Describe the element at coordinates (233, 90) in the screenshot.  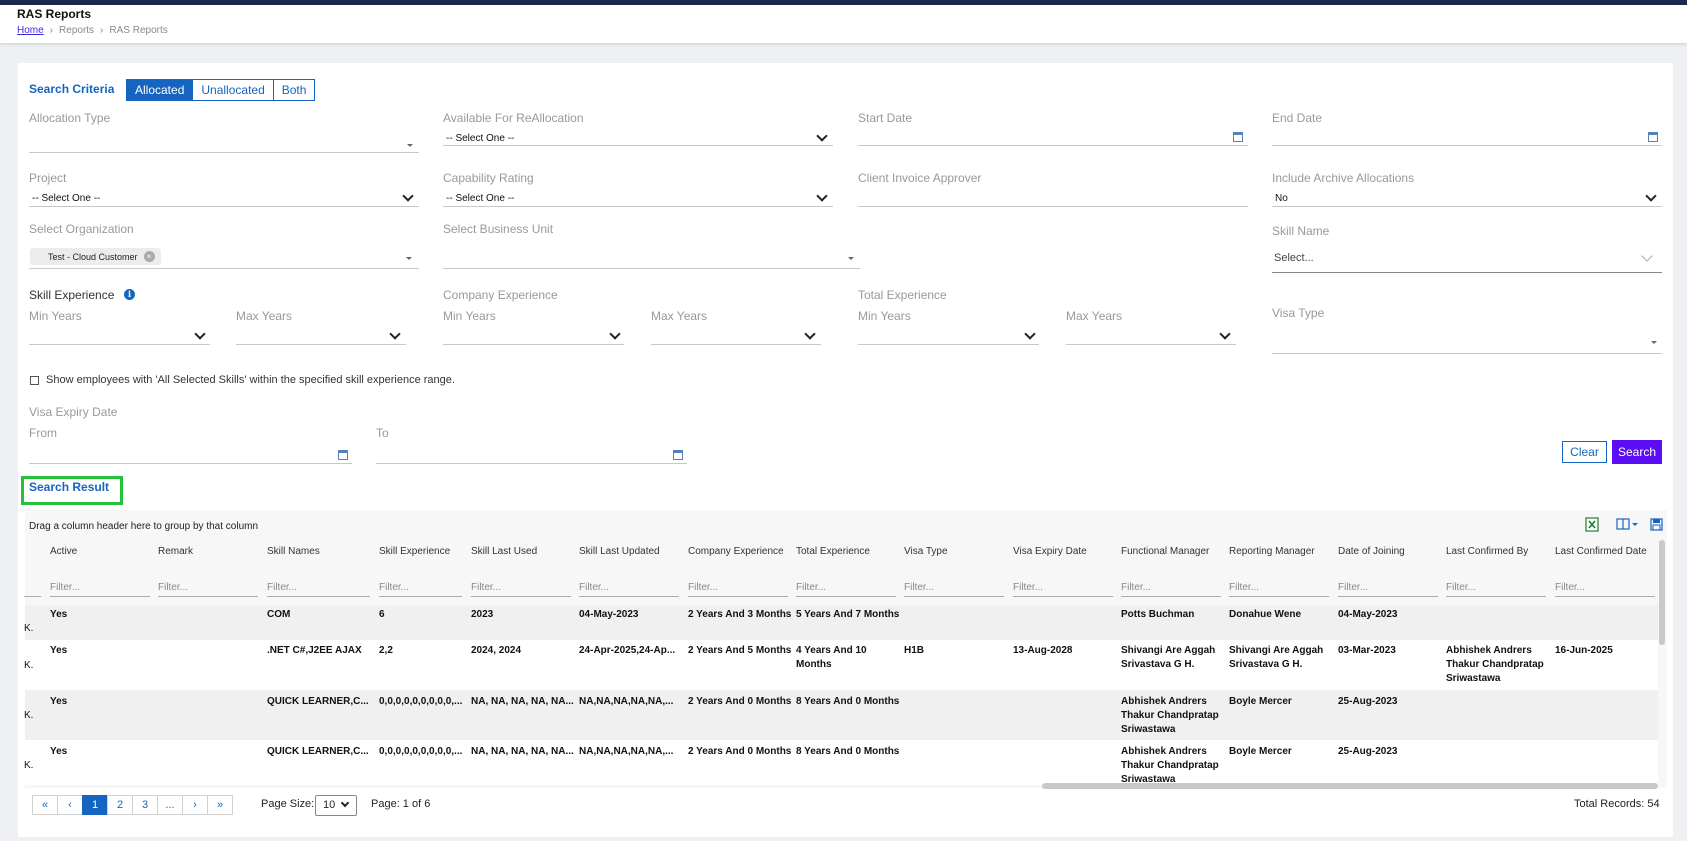
I see `mode-unallocated: Unallocated` at that location.